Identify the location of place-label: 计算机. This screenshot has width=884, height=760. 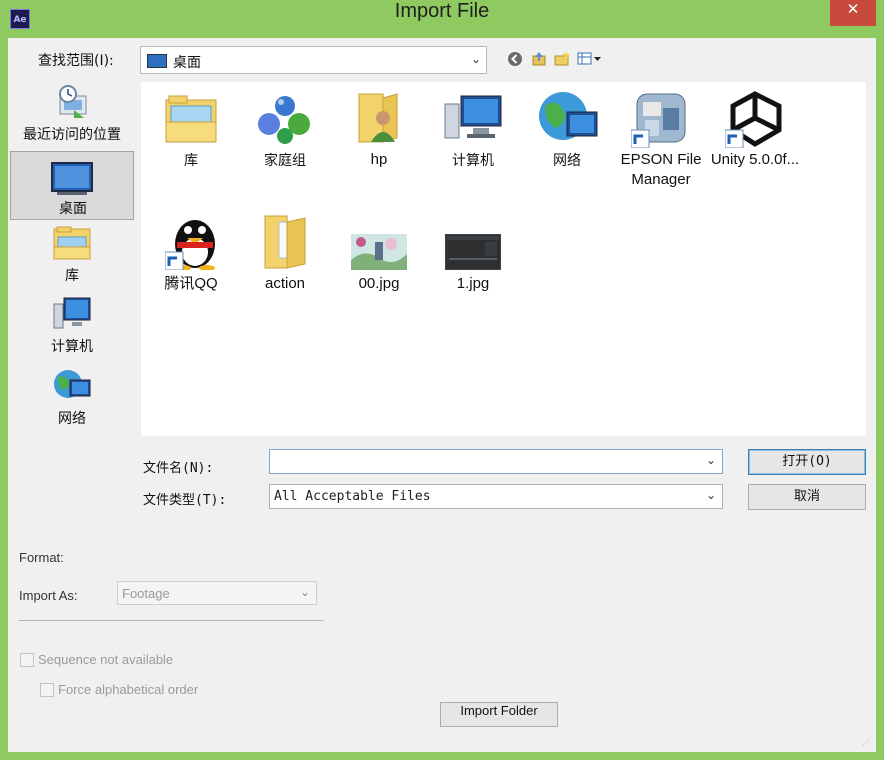
(72, 347).